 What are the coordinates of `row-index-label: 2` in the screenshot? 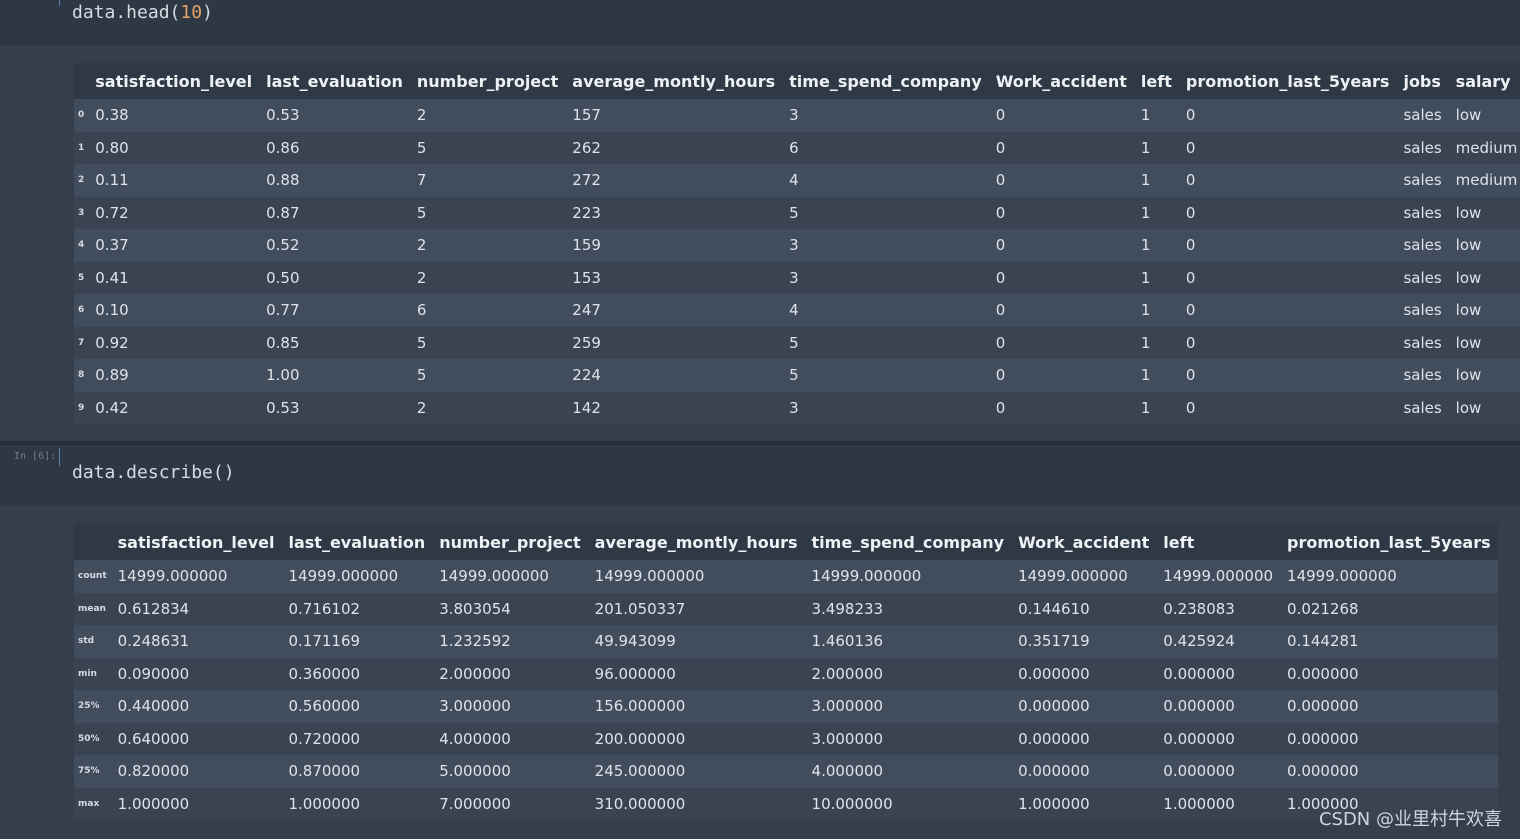 It's located at (81, 180).